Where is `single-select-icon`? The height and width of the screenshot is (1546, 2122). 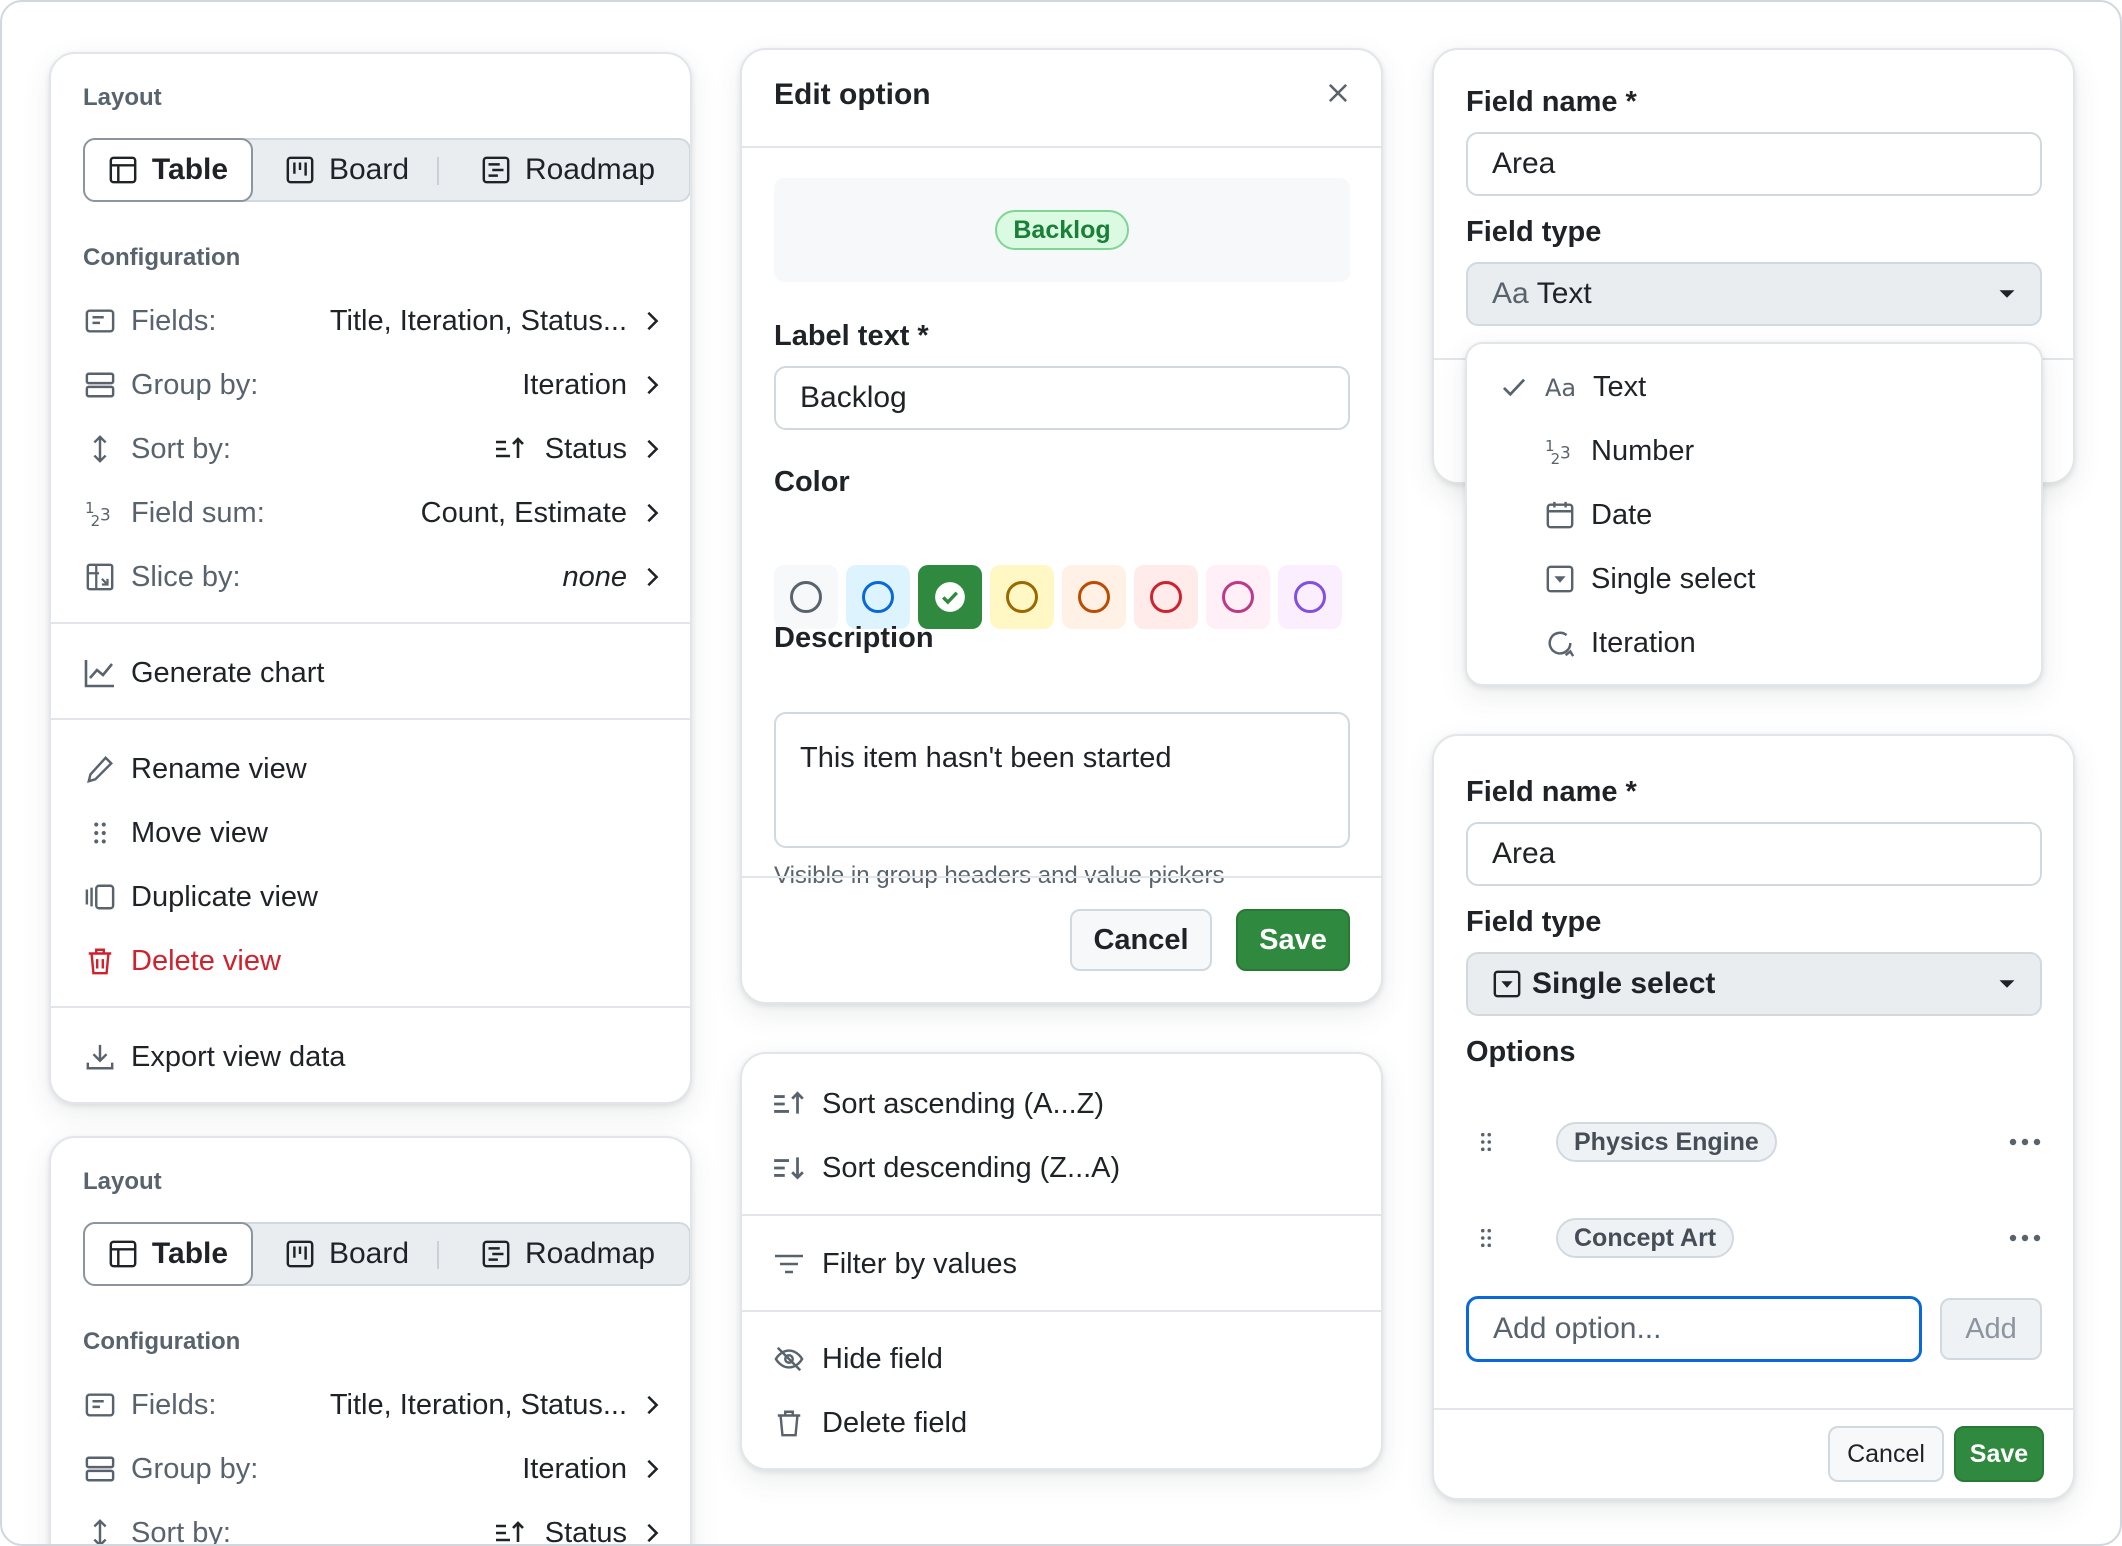 single-select-icon is located at coordinates (1507, 984).